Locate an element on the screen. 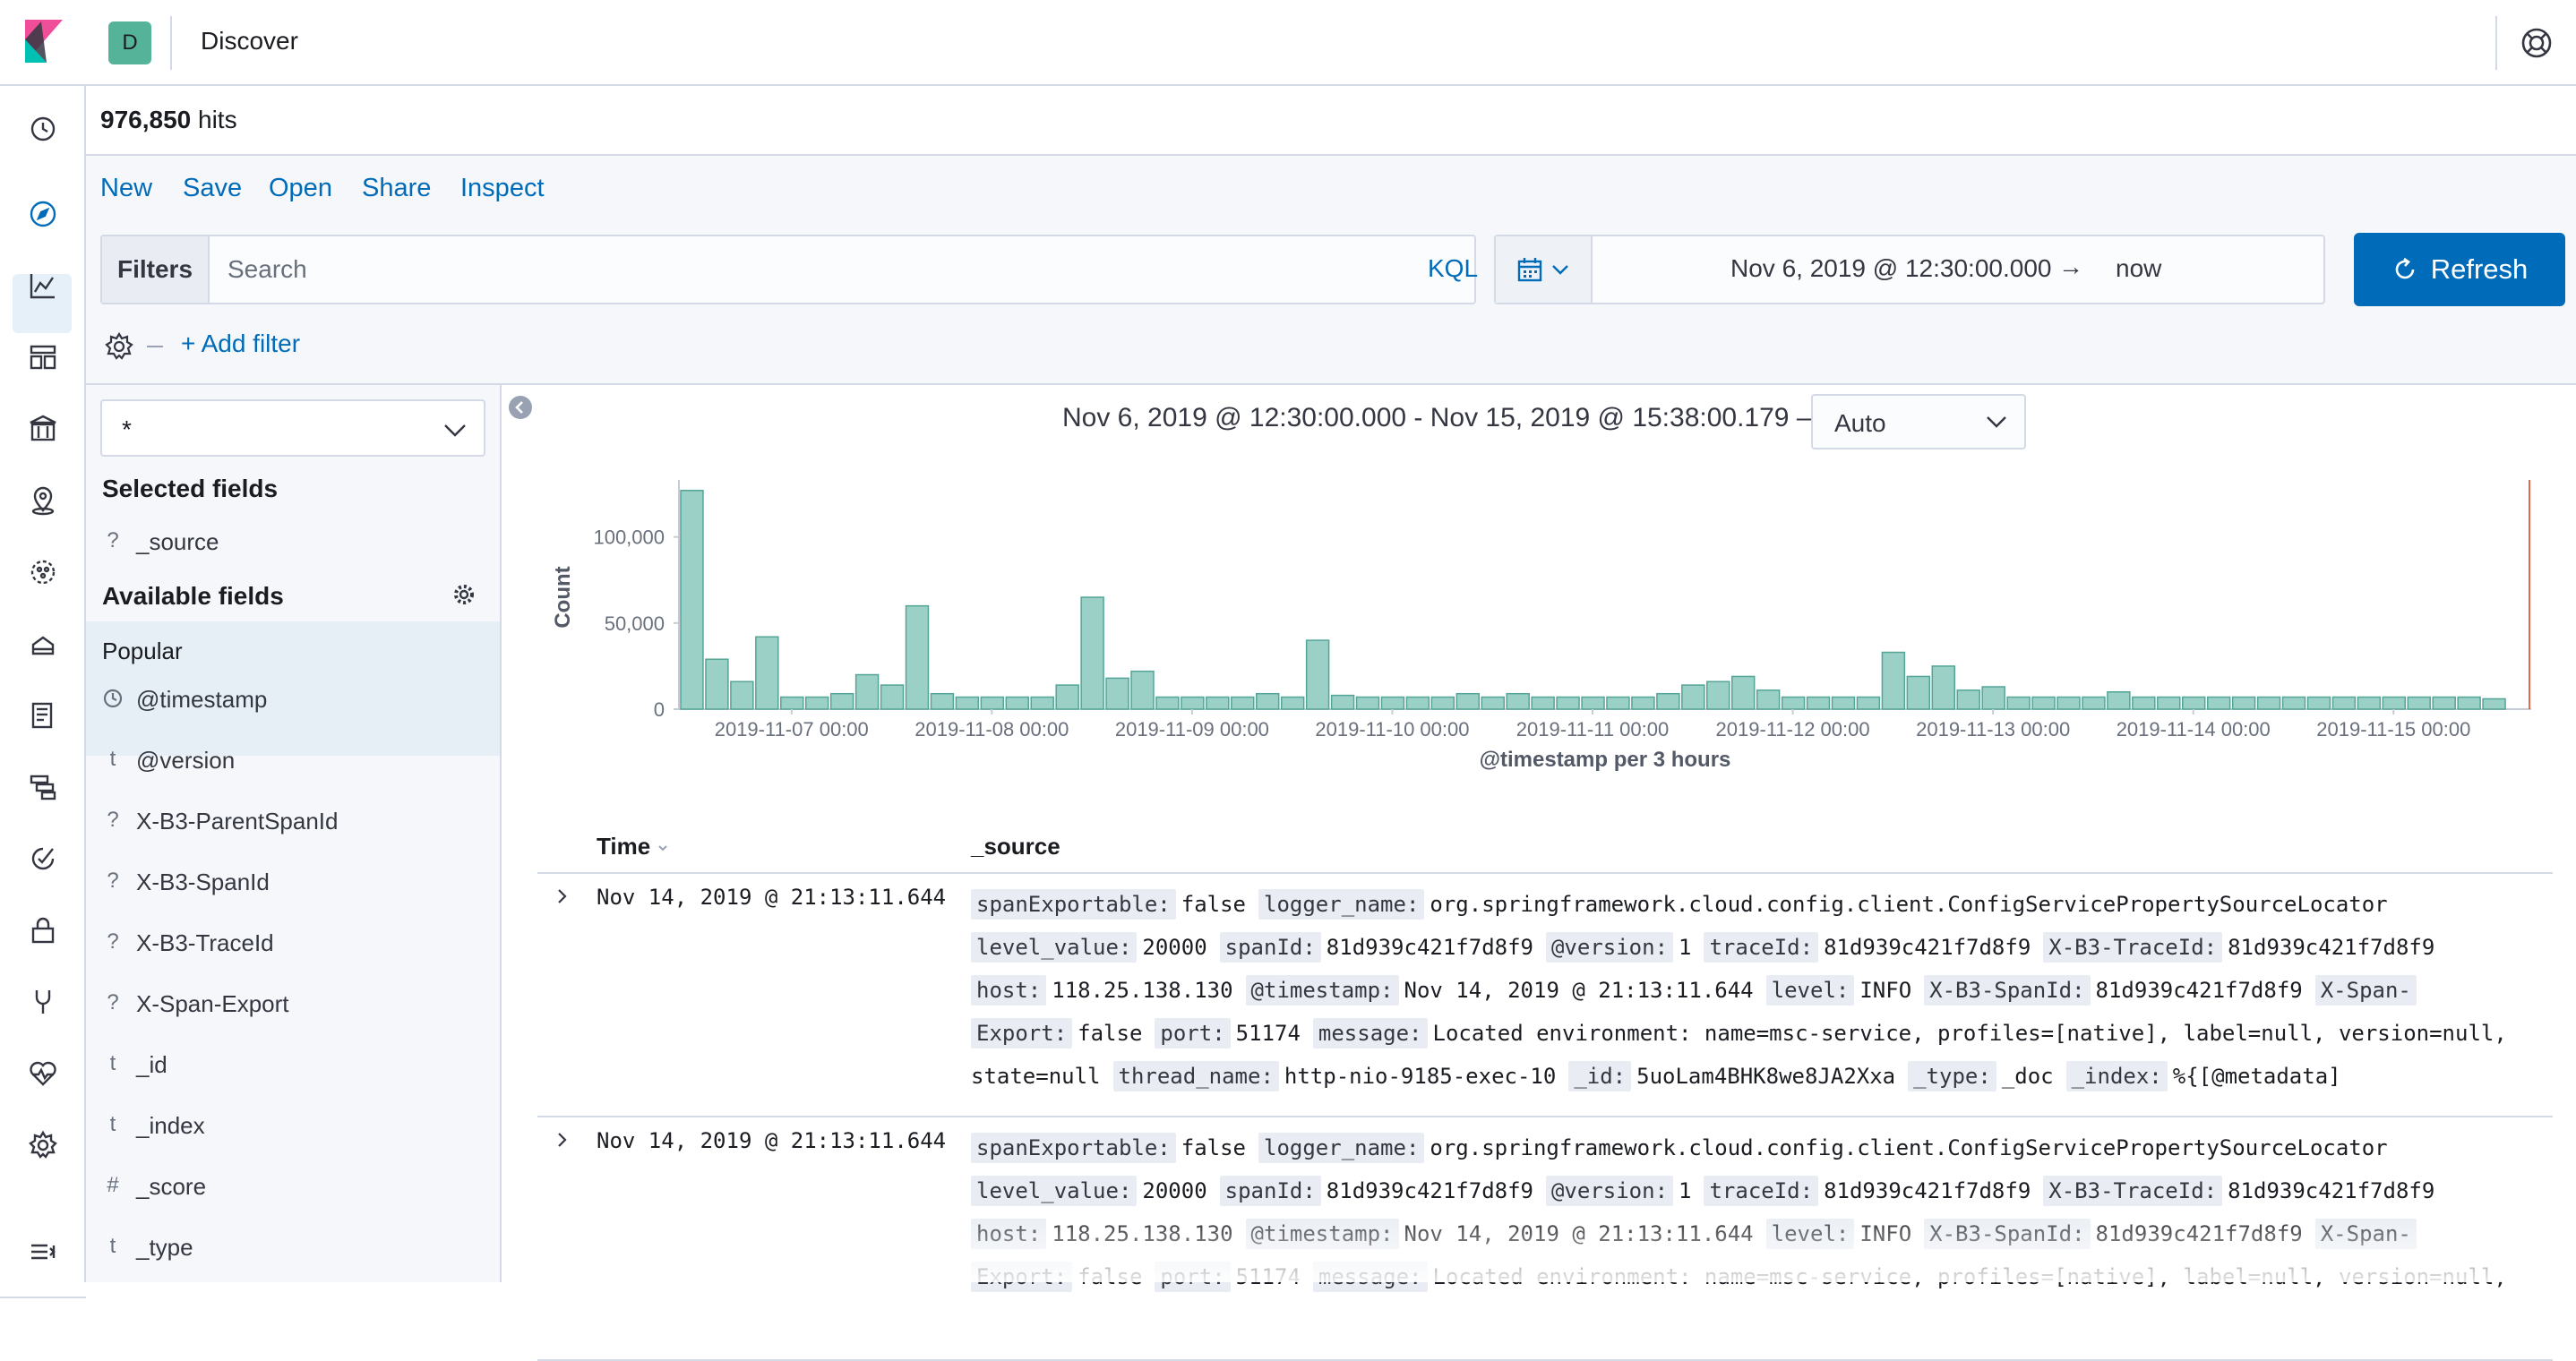 The width and height of the screenshot is (2576, 1361). help-icon is located at coordinates (2537, 43).